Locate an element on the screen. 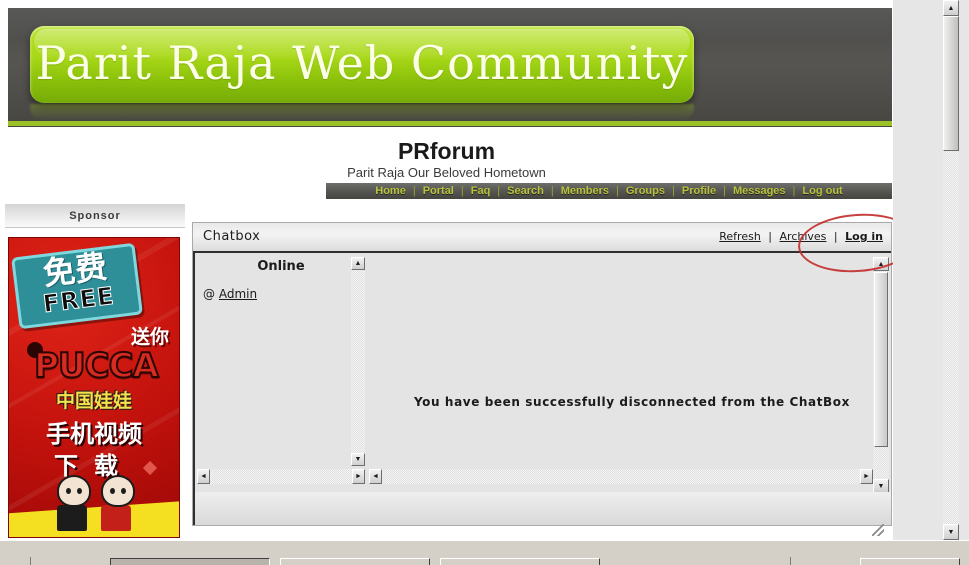 The height and width of the screenshot is (565, 969). browser-scroll-up-button: ▲ is located at coordinates (951, 8).